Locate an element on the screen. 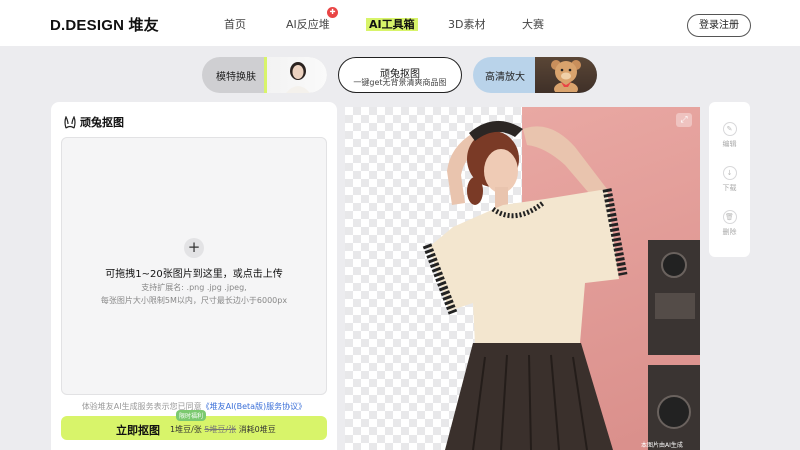 This screenshot has height=450, width=800. upload-extensions: 支持扩展名: .png .jpg .jpeg, is located at coordinates (194, 287).